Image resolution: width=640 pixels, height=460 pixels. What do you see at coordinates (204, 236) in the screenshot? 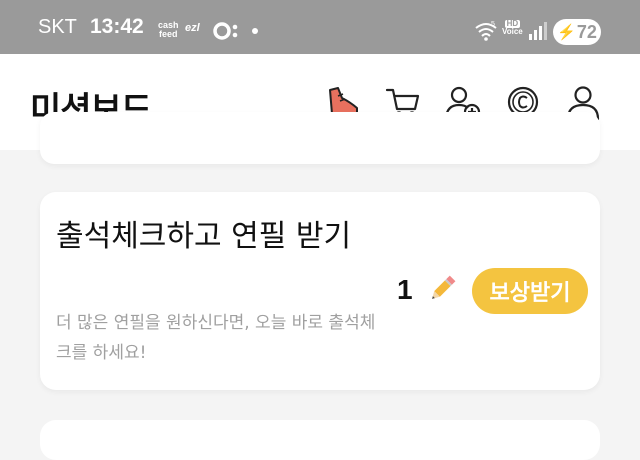
I see `mission-title: 출석체크하고 연필 받기` at bounding box center [204, 236].